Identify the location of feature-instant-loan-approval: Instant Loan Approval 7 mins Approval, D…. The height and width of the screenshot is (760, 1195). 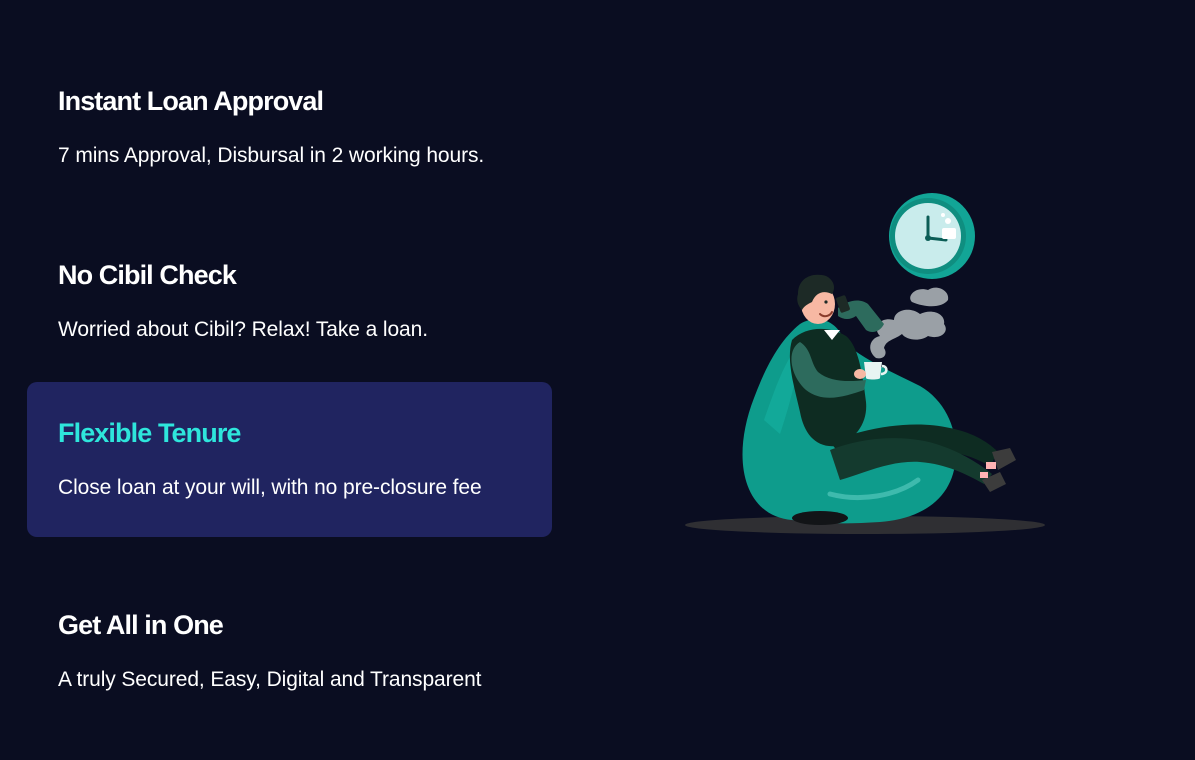
(289, 127).